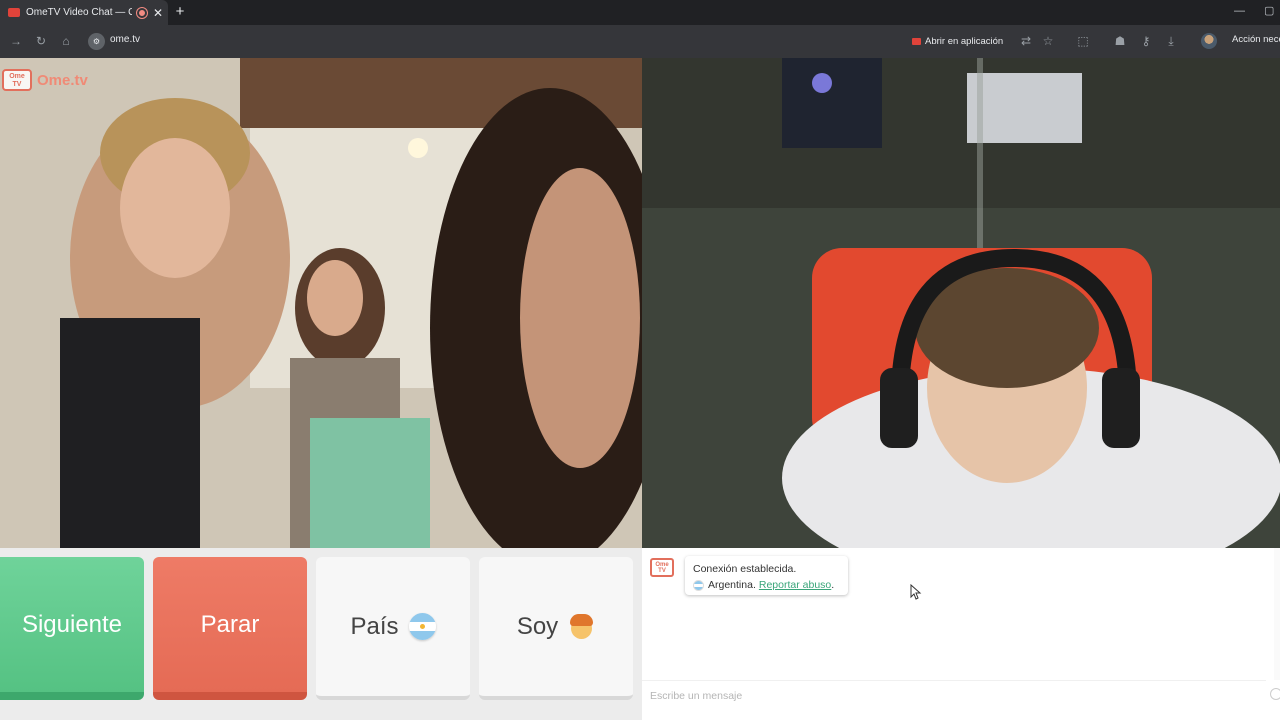 This screenshot has width=1280, height=720. Describe the element at coordinates (1120, 41) in the screenshot. I see `incognito-icon: ☗` at that location.